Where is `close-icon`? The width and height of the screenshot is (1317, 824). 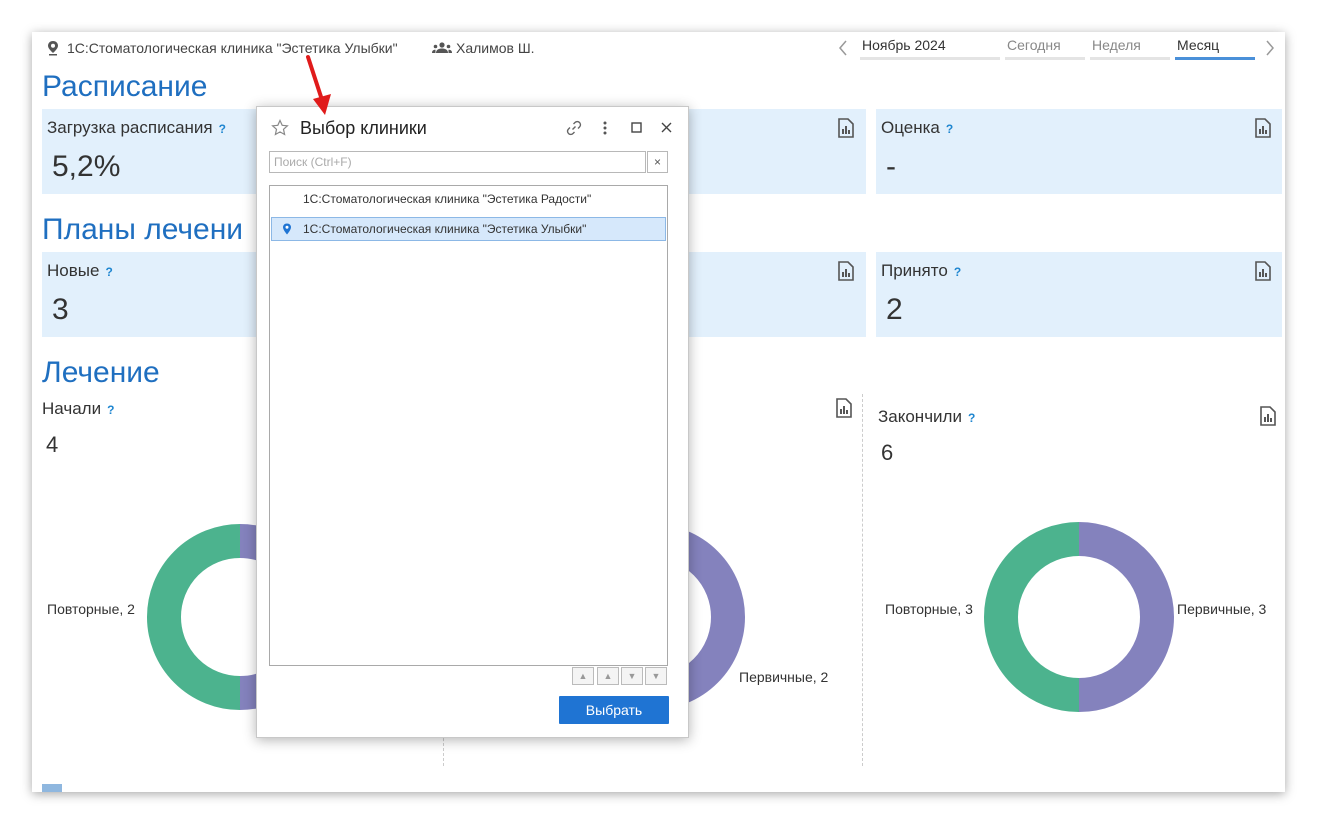 close-icon is located at coordinates (666, 127).